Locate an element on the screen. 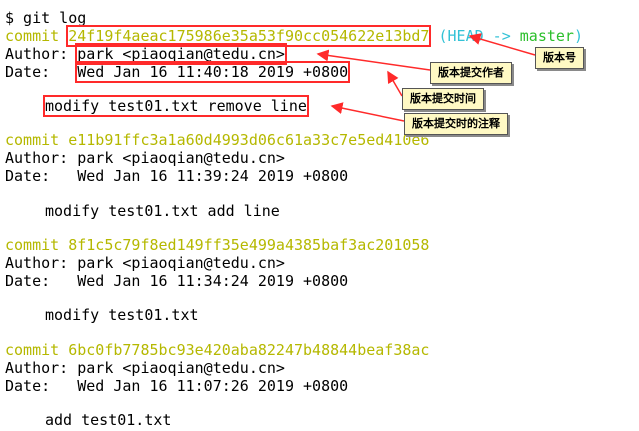 The width and height of the screenshot is (639, 431). author-value-highlighted: park <piaoqian@tedu.cn> is located at coordinates (181, 54).